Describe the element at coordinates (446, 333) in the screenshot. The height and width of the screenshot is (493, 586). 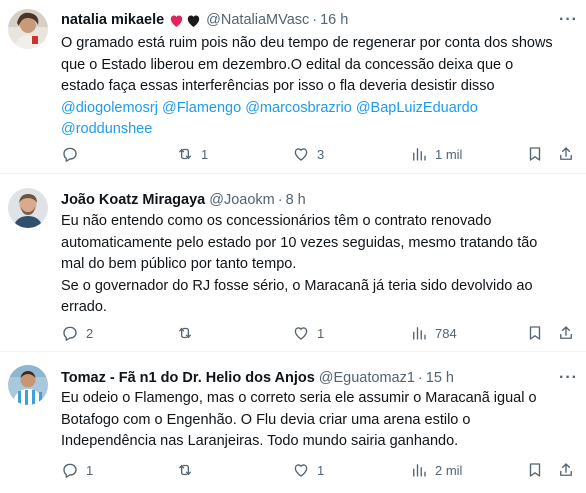
I see `view-count: 784` at that location.